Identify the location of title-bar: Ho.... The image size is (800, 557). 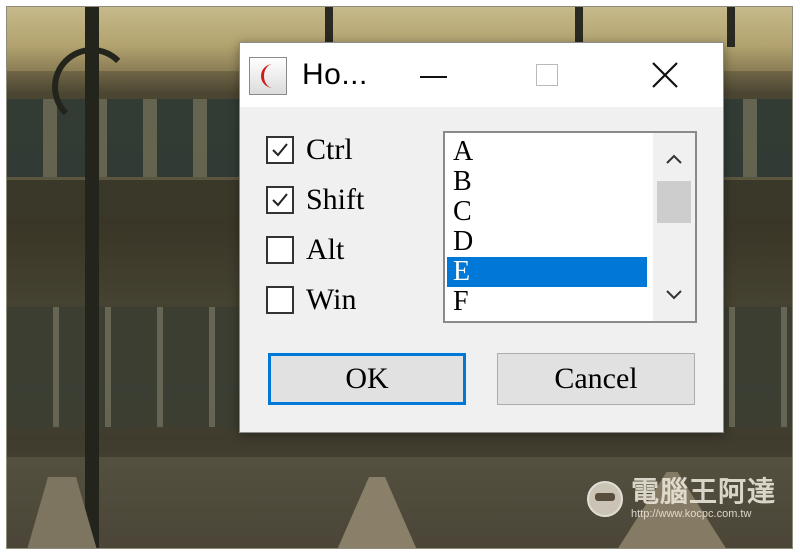
(481, 75).